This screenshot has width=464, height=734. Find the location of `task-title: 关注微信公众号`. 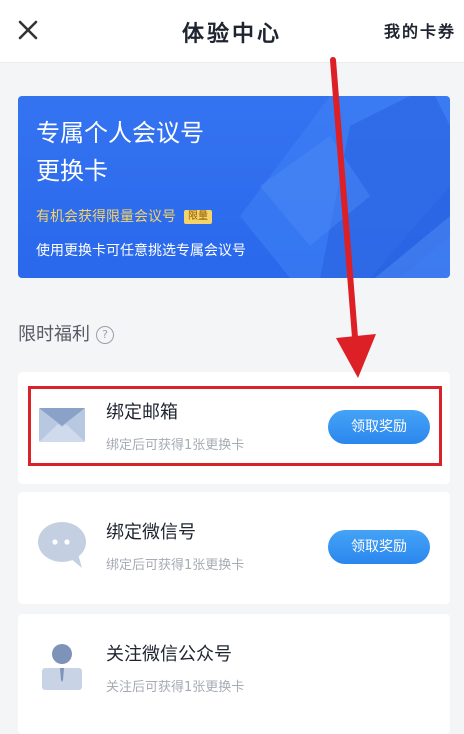

task-title: 关注微信公众号 is located at coordinates (169, 654).